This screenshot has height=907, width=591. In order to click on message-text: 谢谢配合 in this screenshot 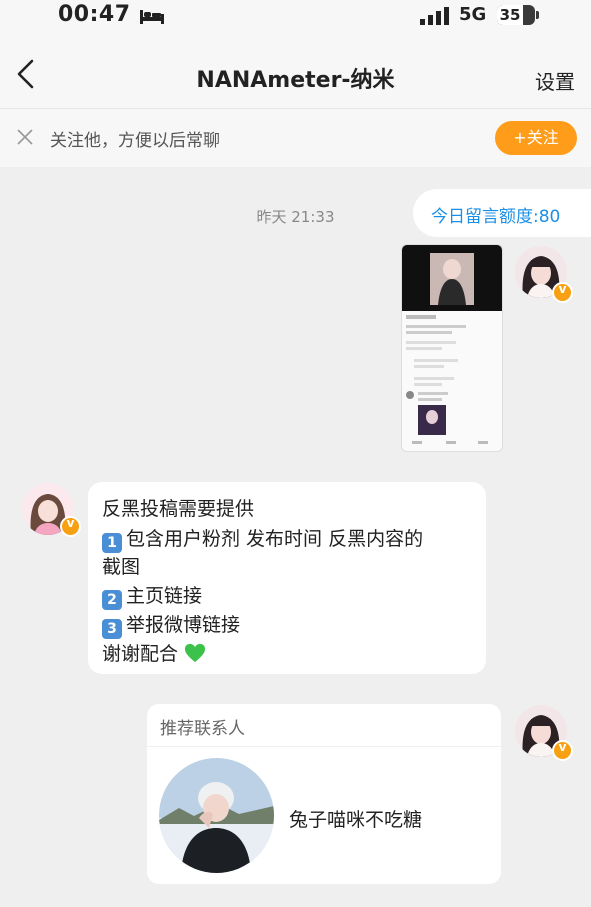, I will do `click(140, 654)`.